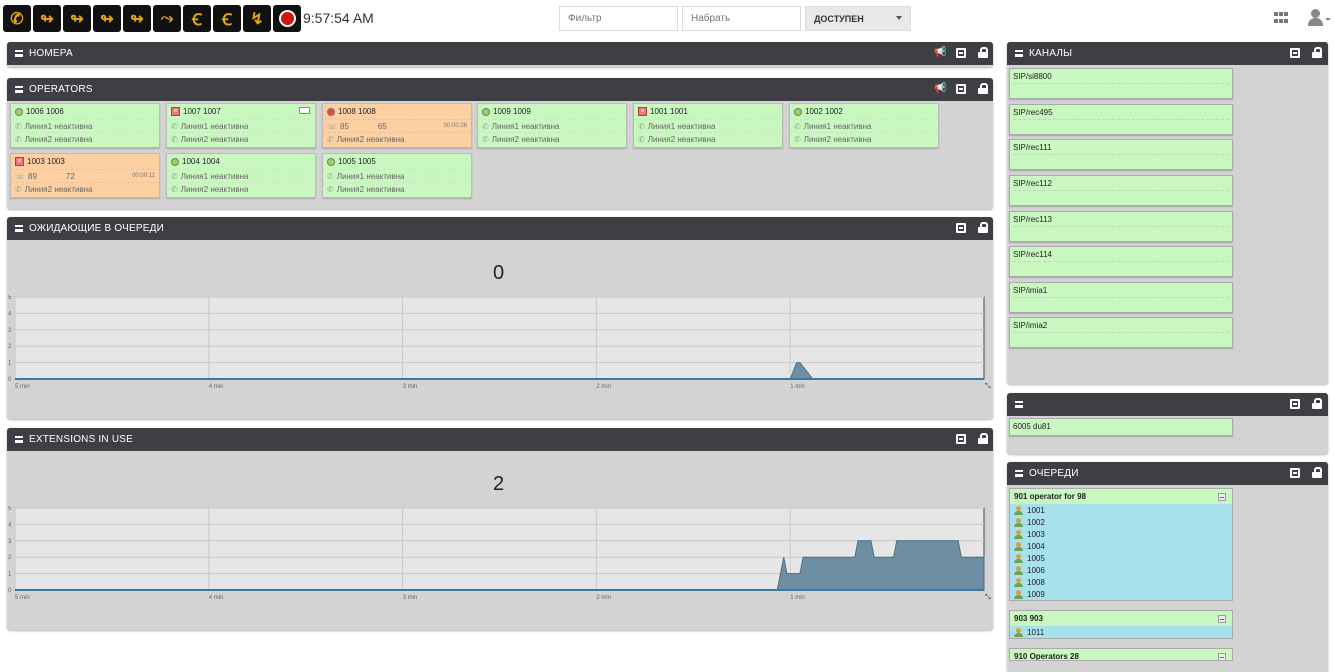 The width and height of the screenshot is (1334, 672). What do you see at coordinates (1121, 570) in the screenshot?
I see `queue-member: 1006` at bounding box center [1121, 570].